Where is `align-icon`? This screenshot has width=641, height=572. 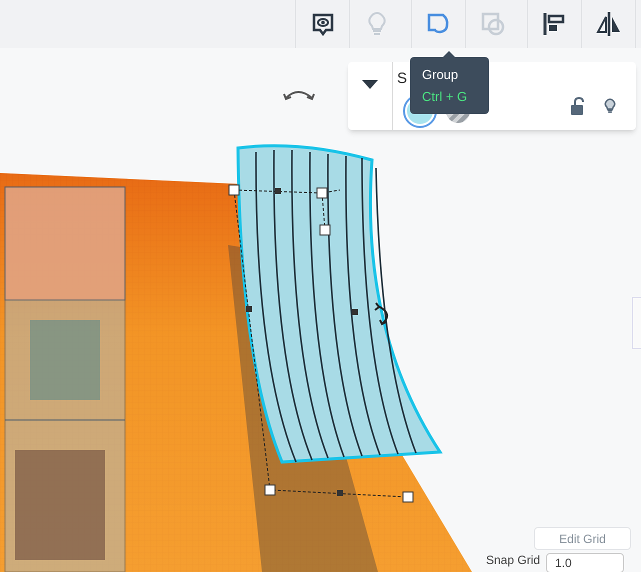 align-icon is located at coordinates (555, 24).